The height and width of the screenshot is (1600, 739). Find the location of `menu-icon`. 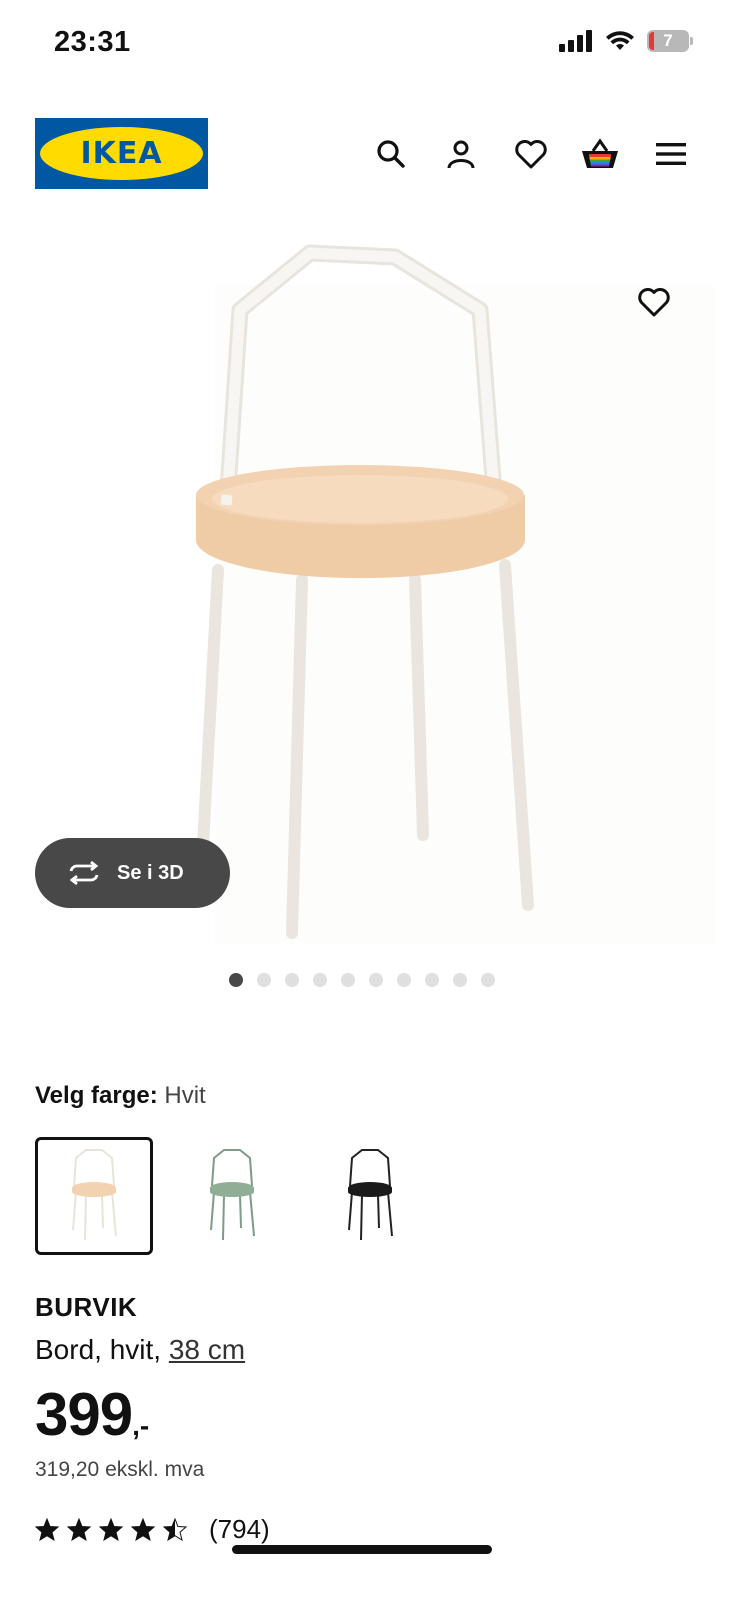

menu-icon is located at coordinates (671, 154).